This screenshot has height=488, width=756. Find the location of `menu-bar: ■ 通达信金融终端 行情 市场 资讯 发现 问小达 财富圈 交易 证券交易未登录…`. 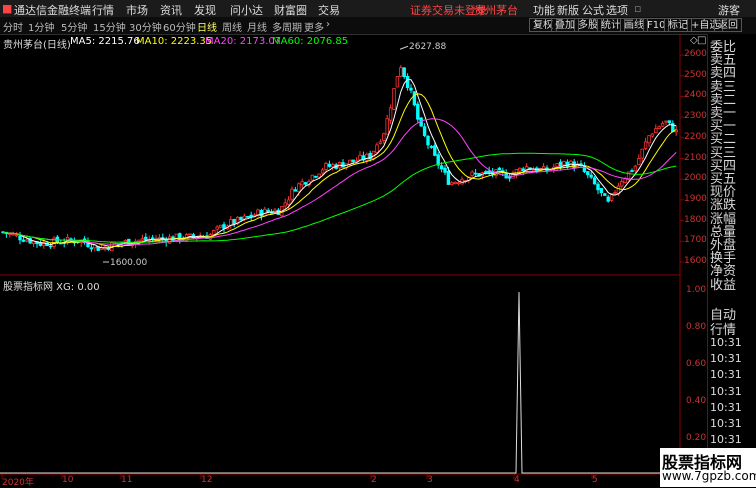

menu-bar: ■ 通达信金融终端 行情 市场 资讯 发现 问小达 财富圈 交易 证券交易未登录… is located at coordinates (378, 9).